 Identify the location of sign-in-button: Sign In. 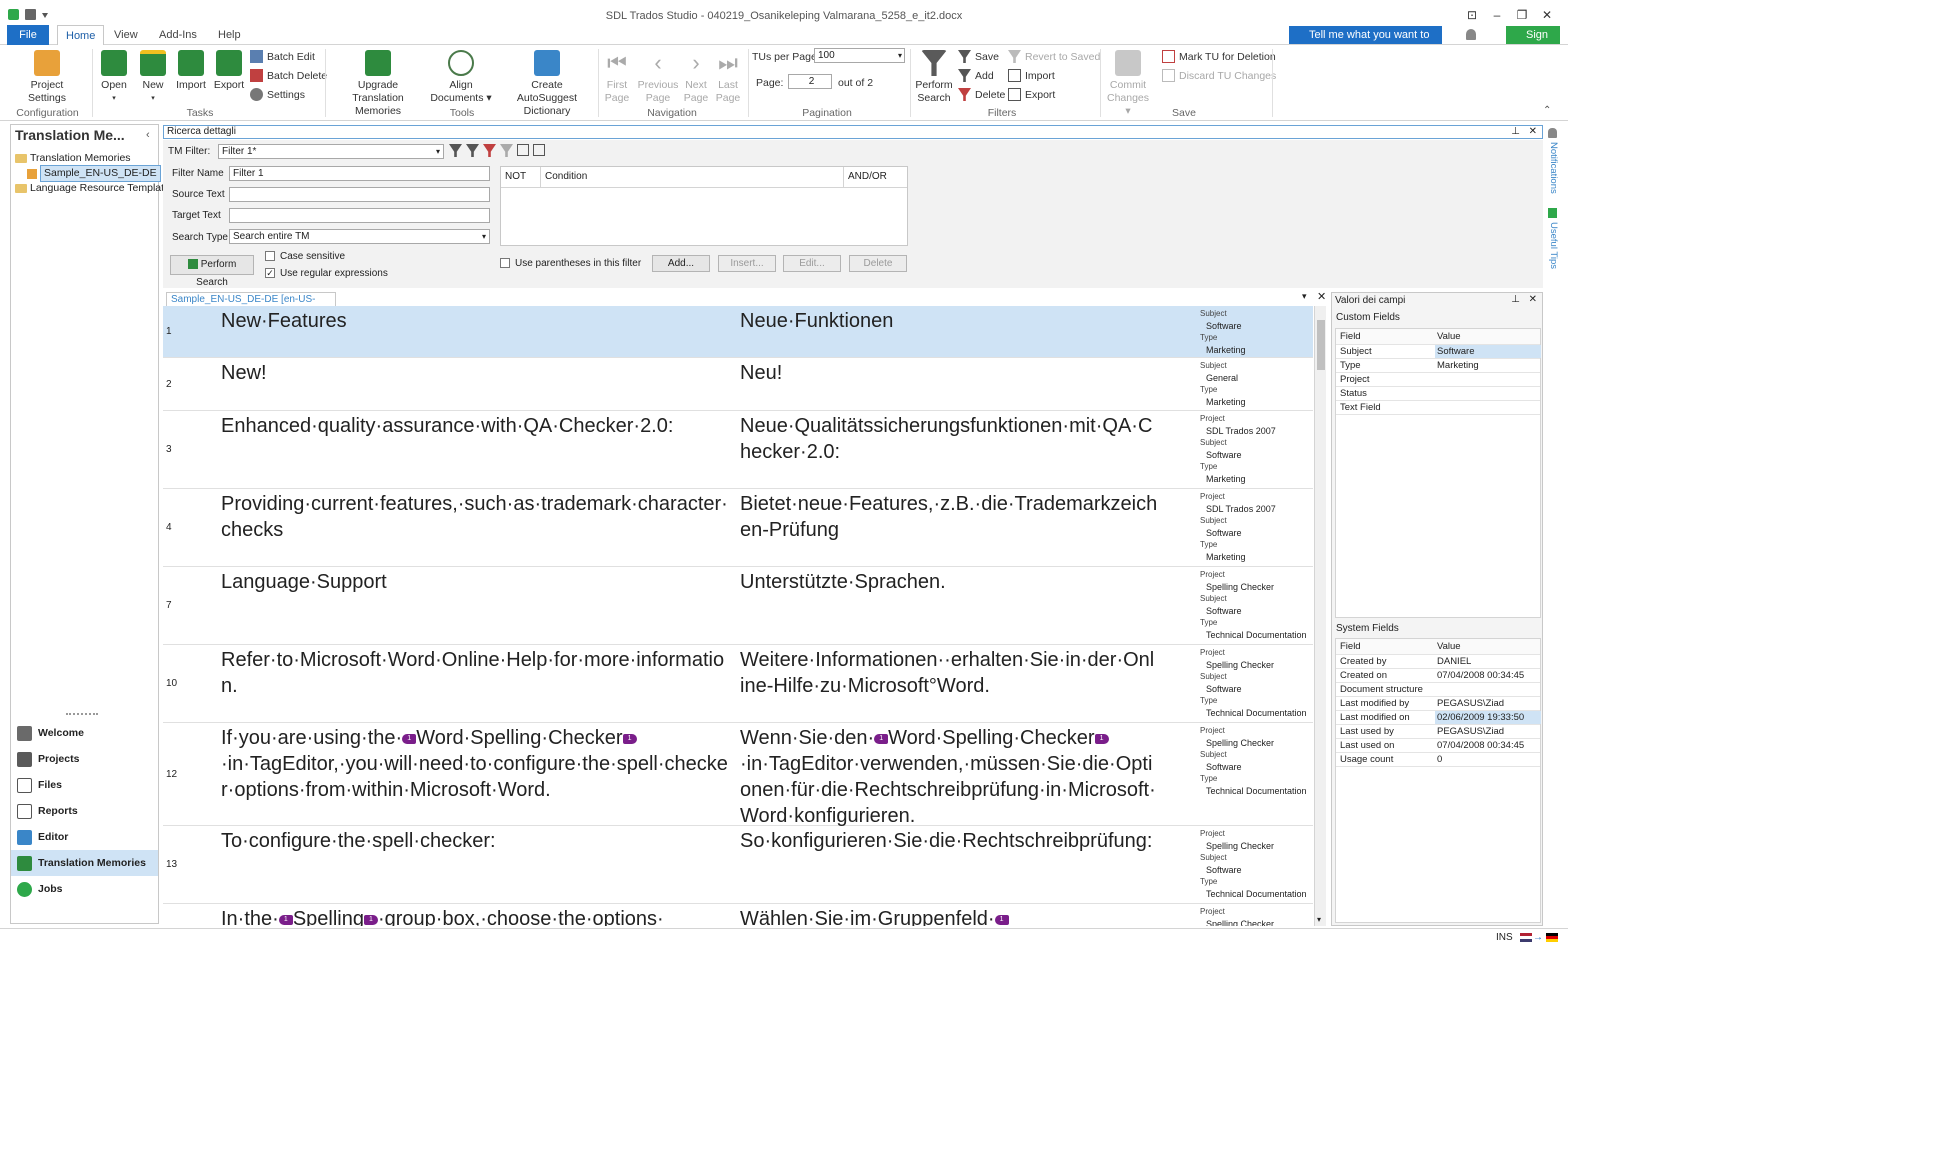
(1533, 42).